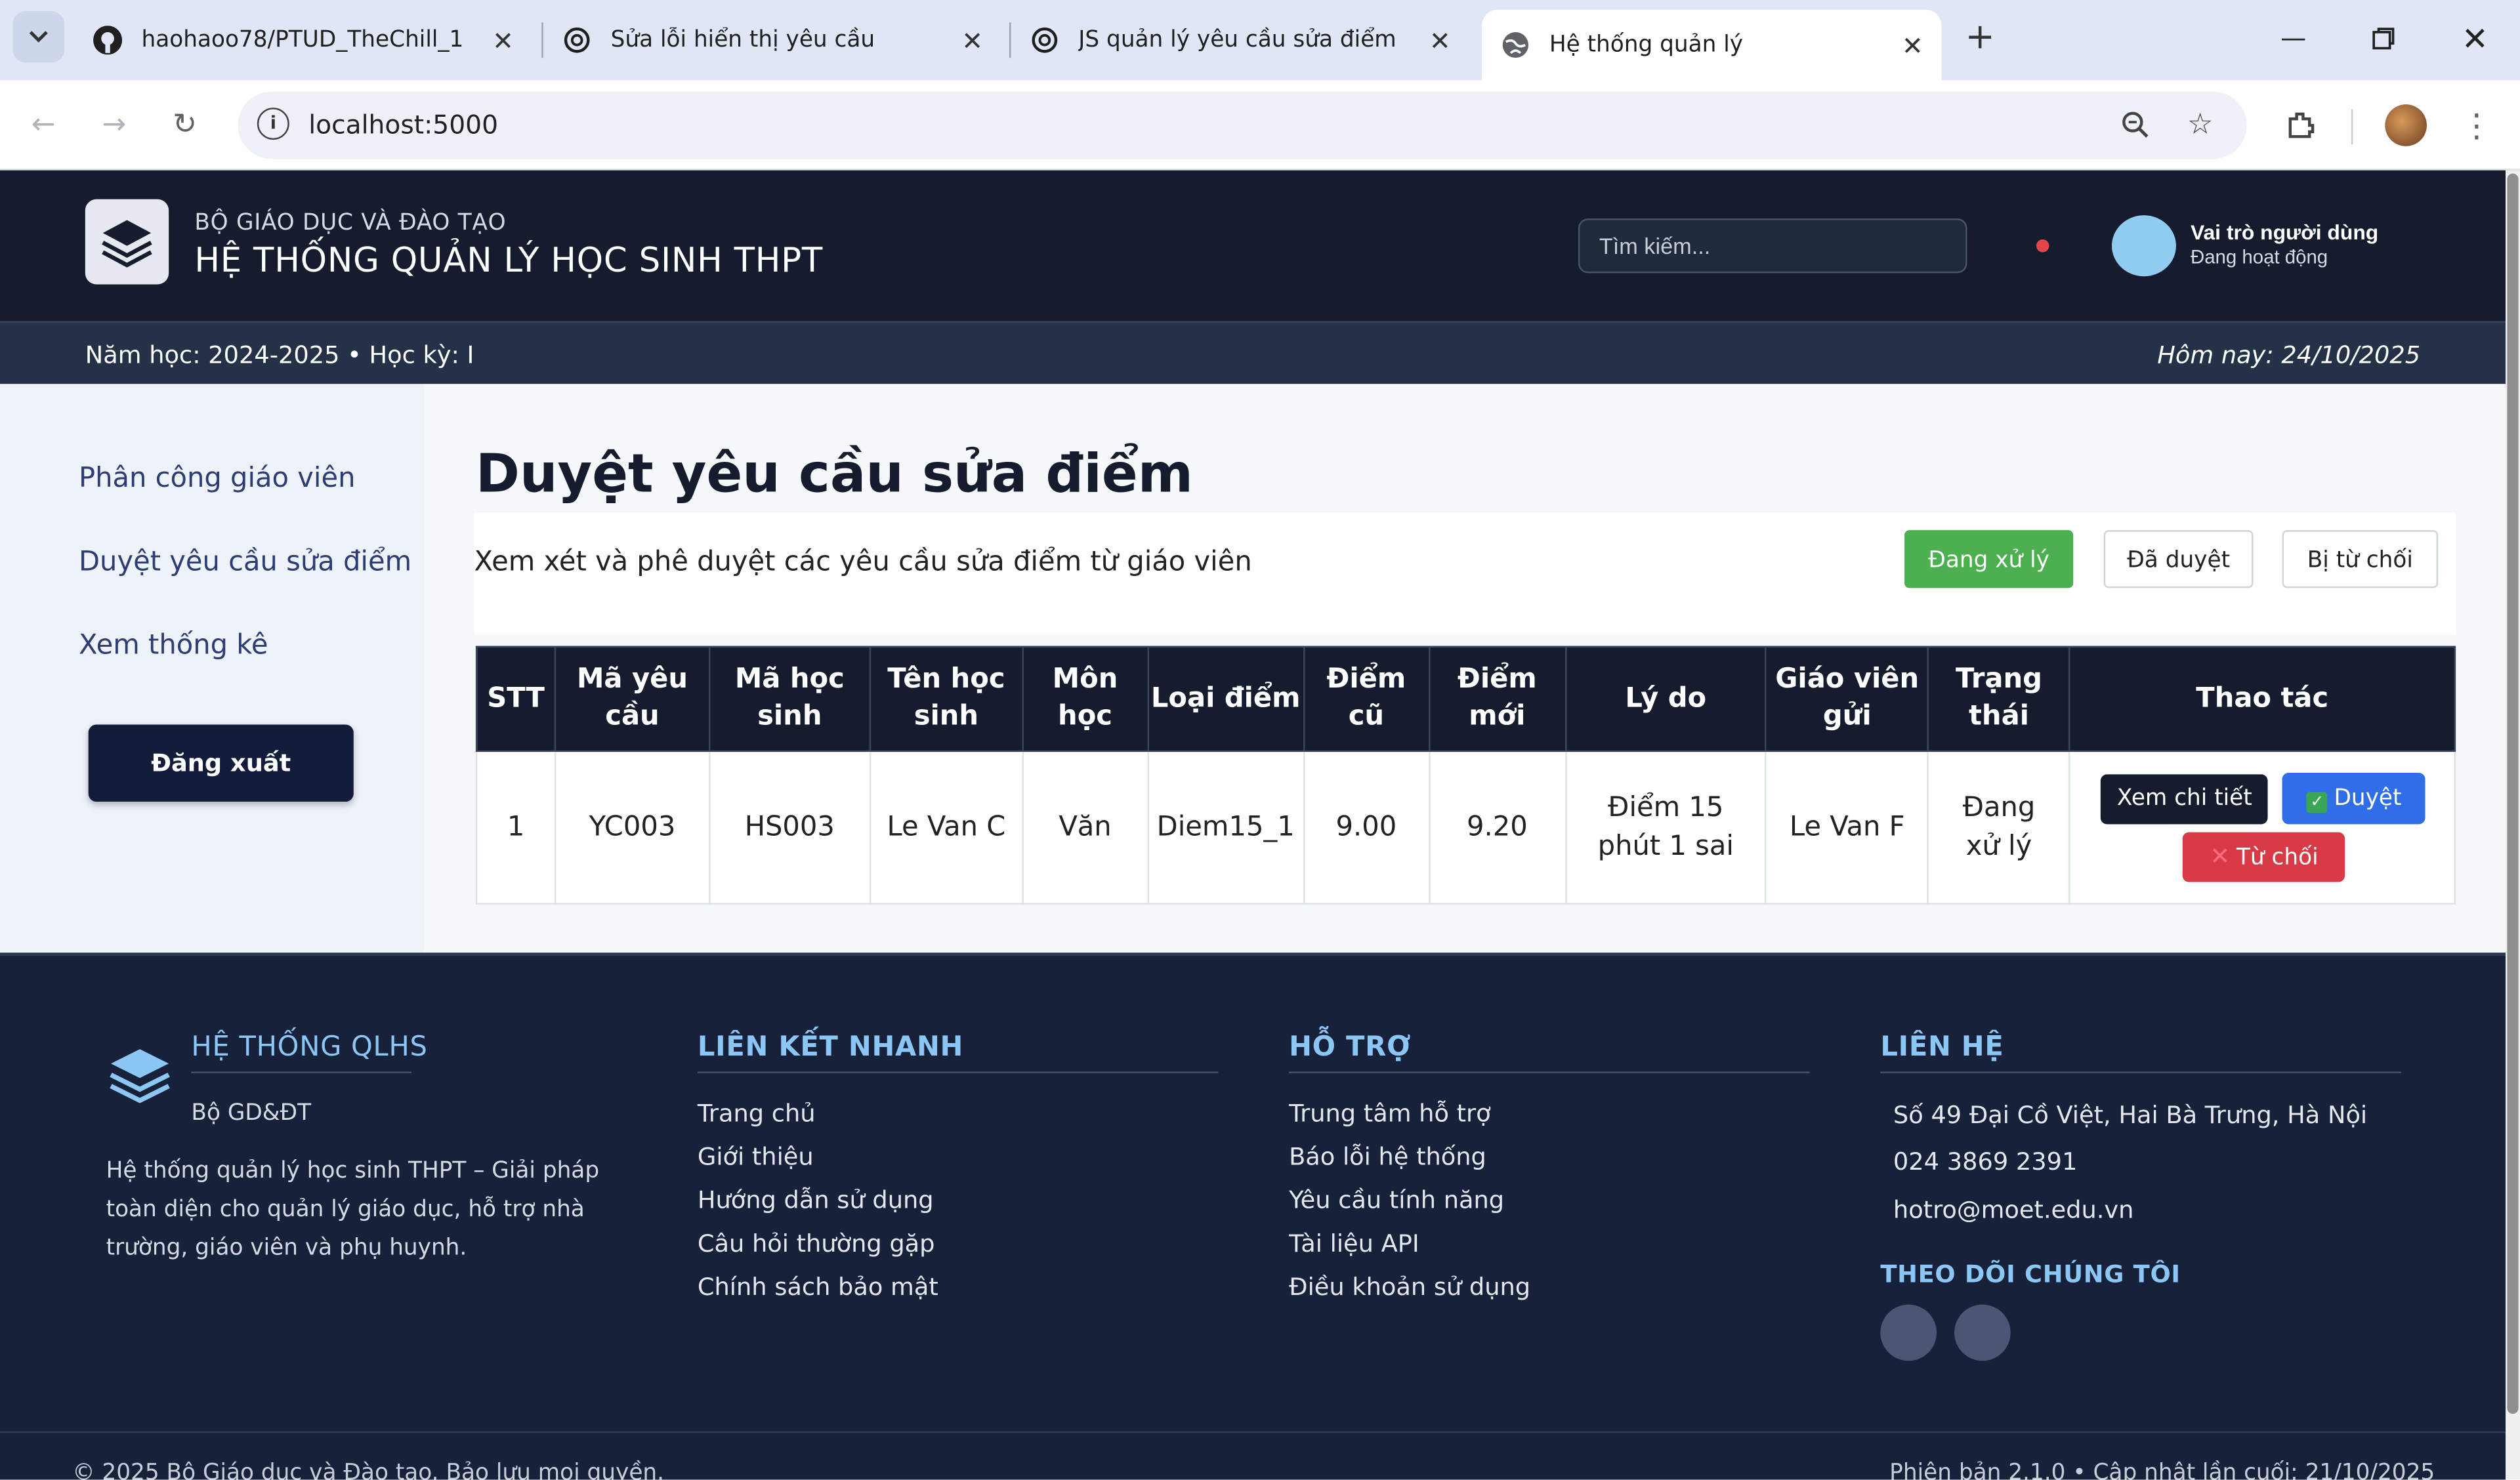 The height and width of the screenshot is (1480, 2520). I want to click on filter-approved-button: Đã duyệt, so click(2178, 559).